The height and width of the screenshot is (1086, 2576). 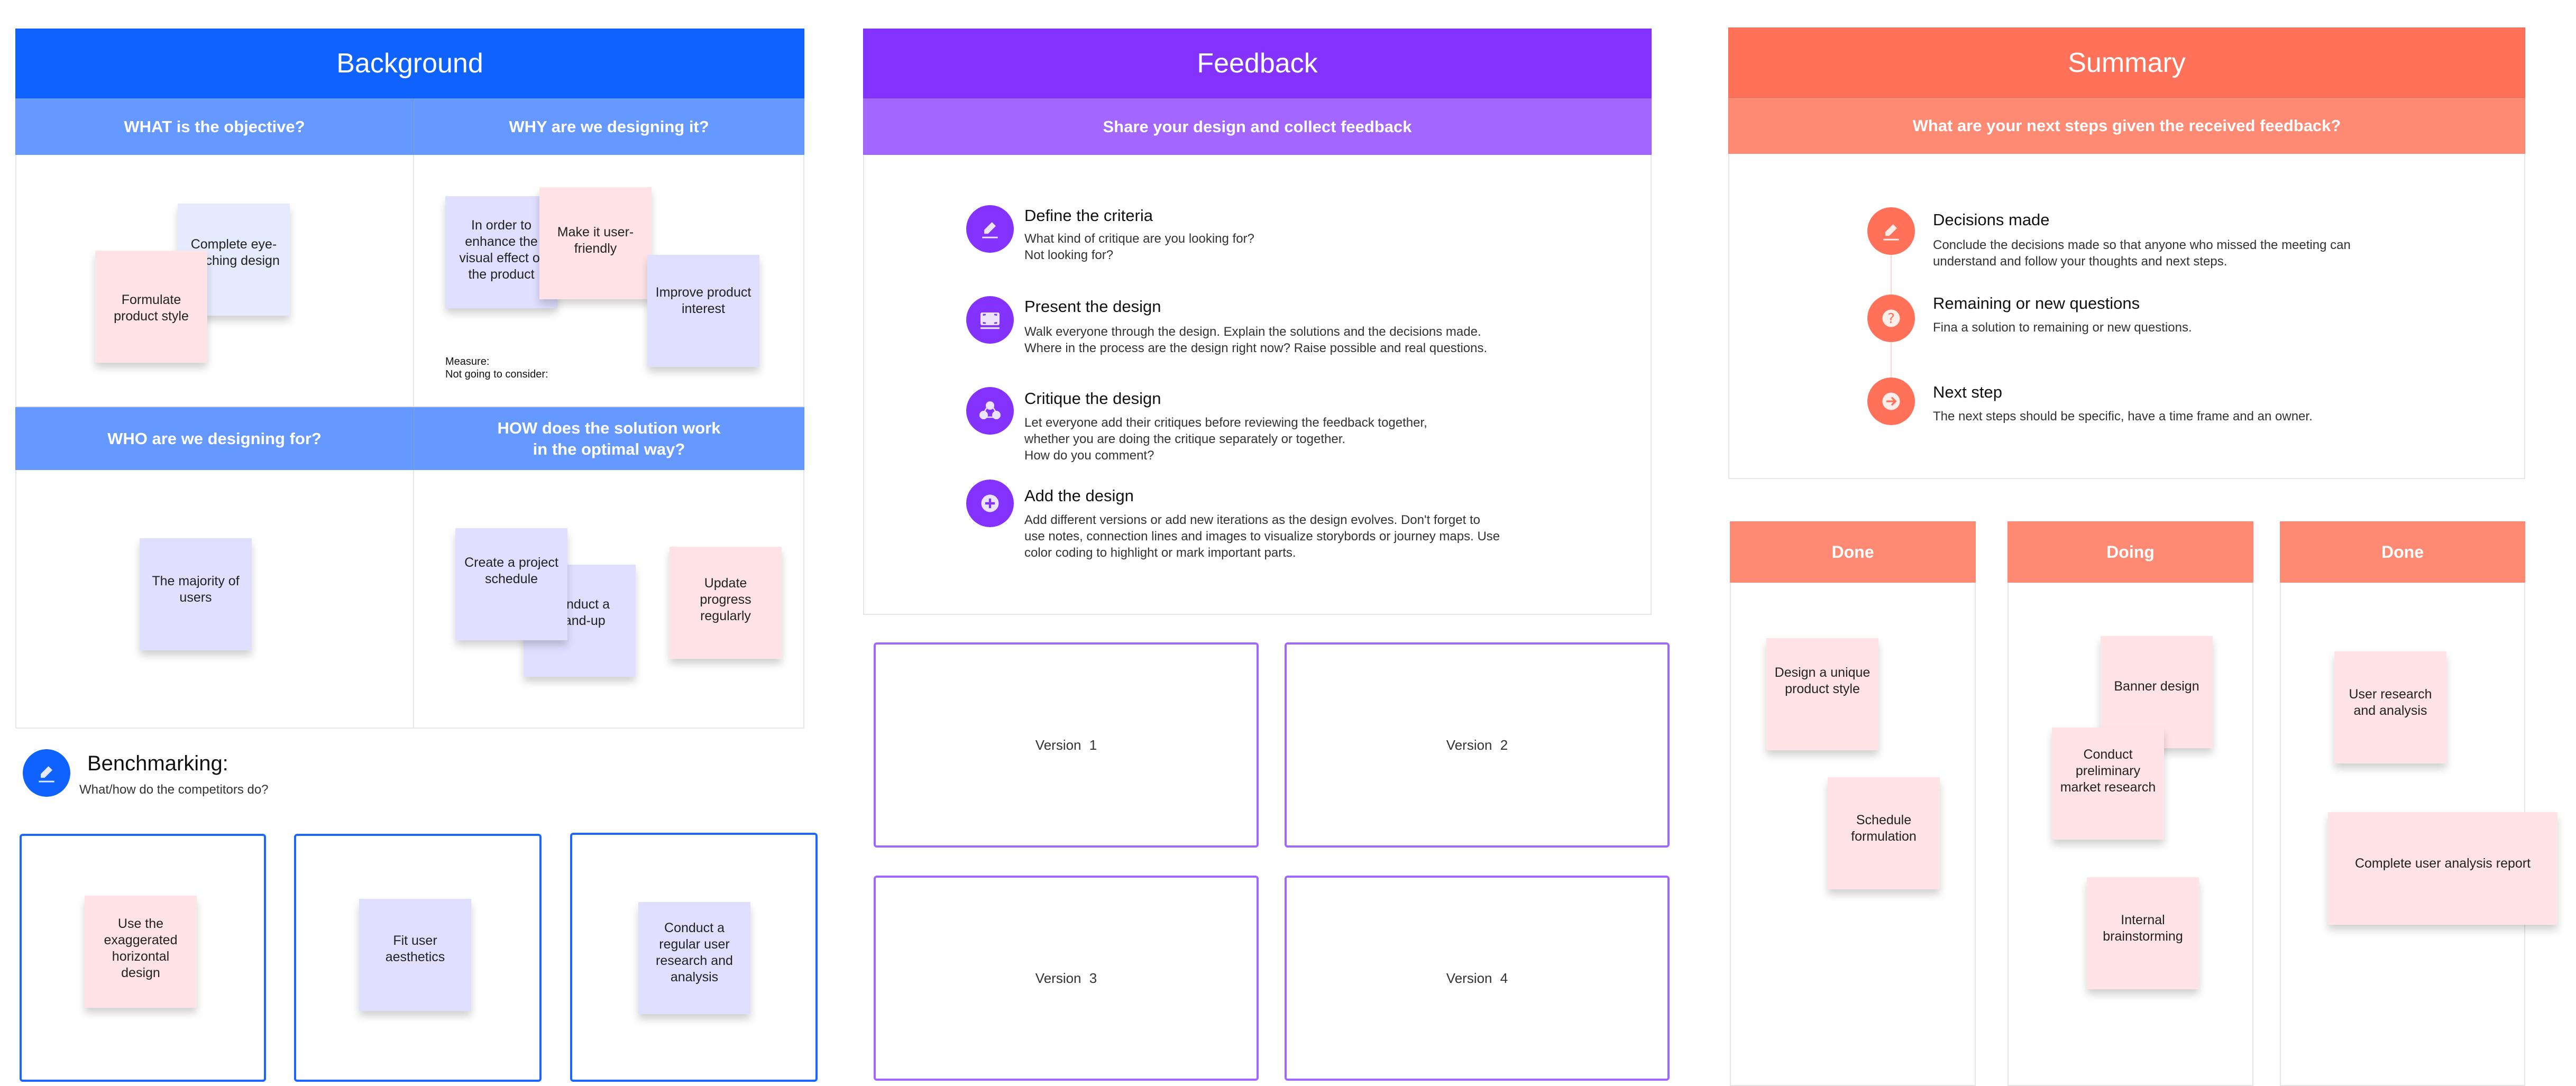 What do you see at coordinates (596, 243) in the screenshot?
I see `sticky-note: Make it user-friendly` at bounding box center [596, 243].